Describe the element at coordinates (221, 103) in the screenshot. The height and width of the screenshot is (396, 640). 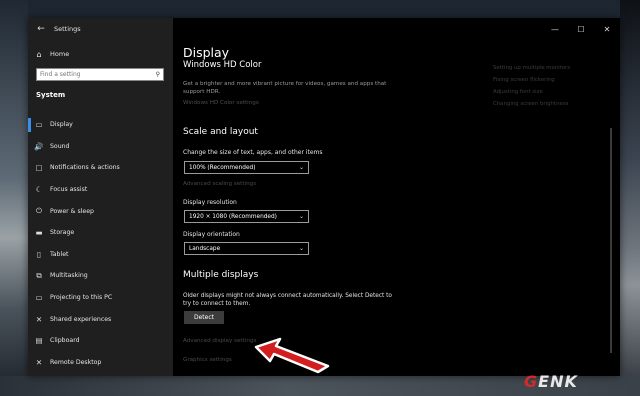
I see `hdr-settings-link: Windows HD Color settings` at that location.